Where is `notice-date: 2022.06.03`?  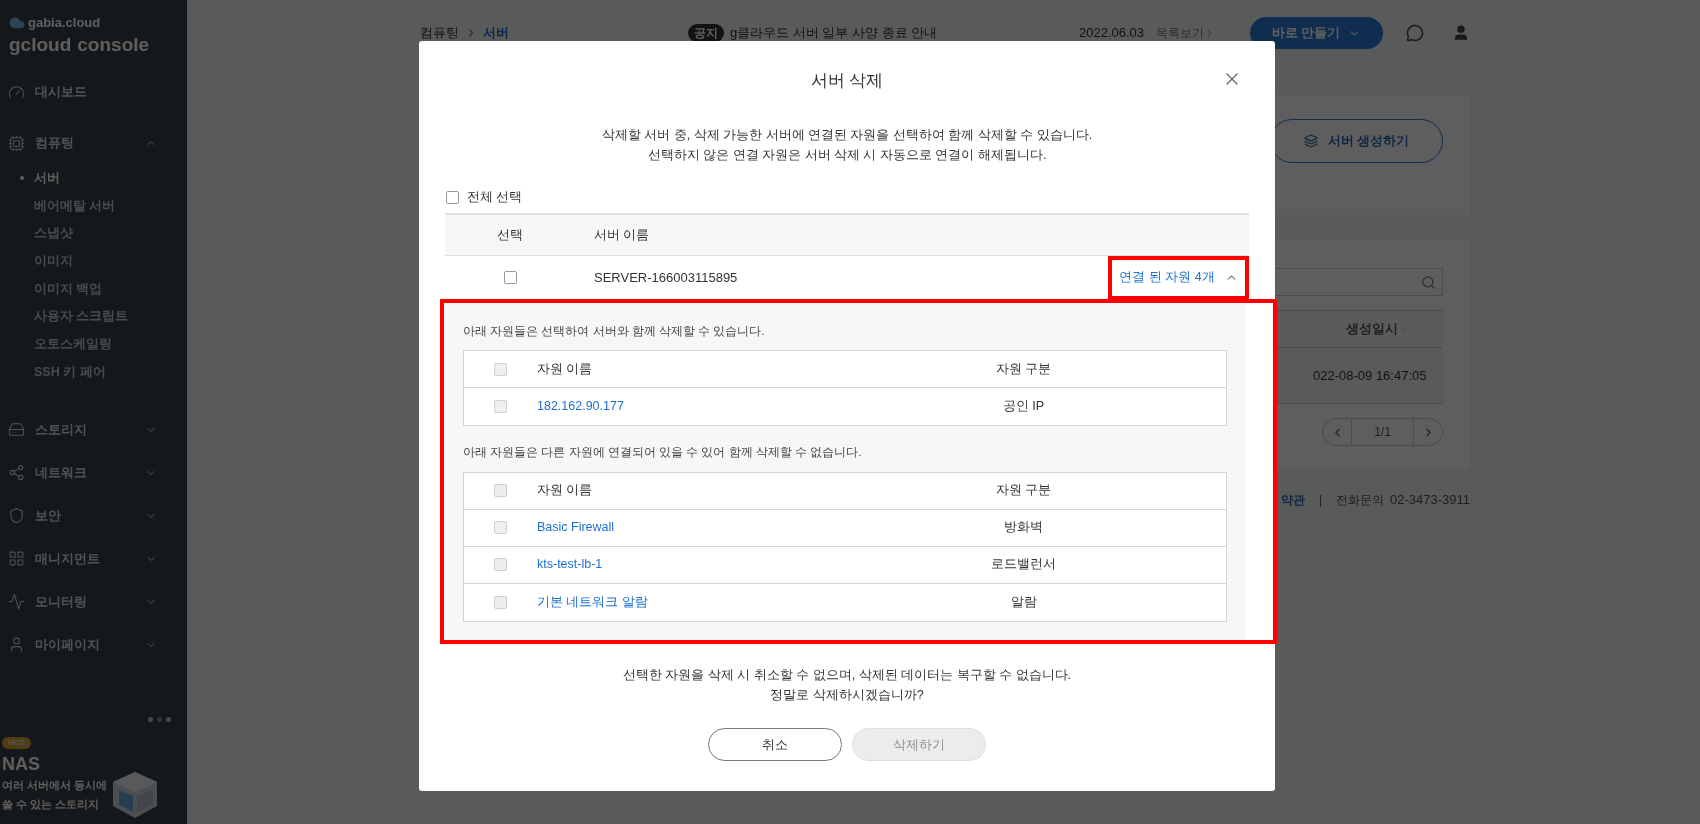
notice-date: 2022.06.03 is located at coordinates (1112, 33).